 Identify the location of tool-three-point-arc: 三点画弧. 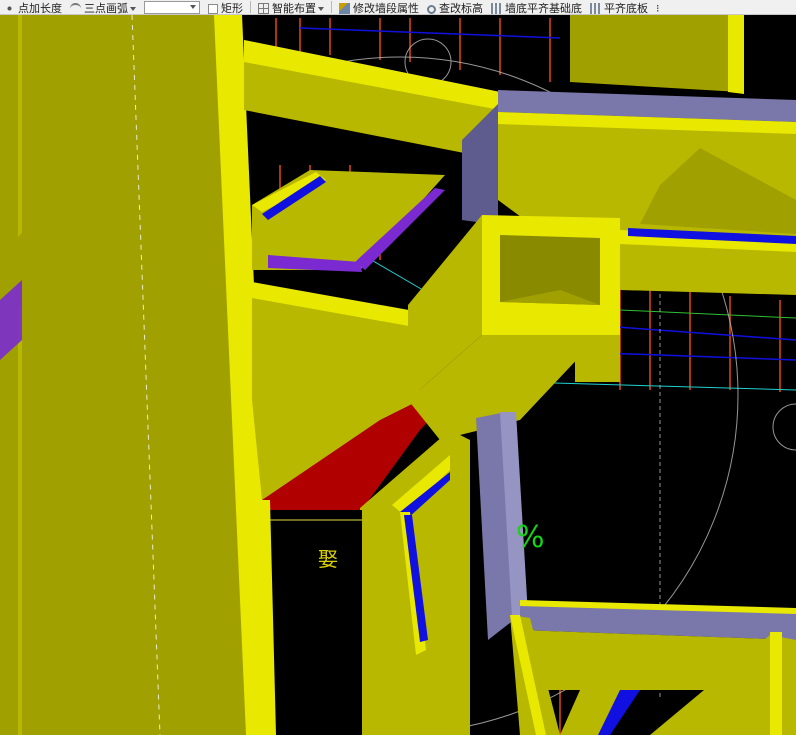
(103, 7).